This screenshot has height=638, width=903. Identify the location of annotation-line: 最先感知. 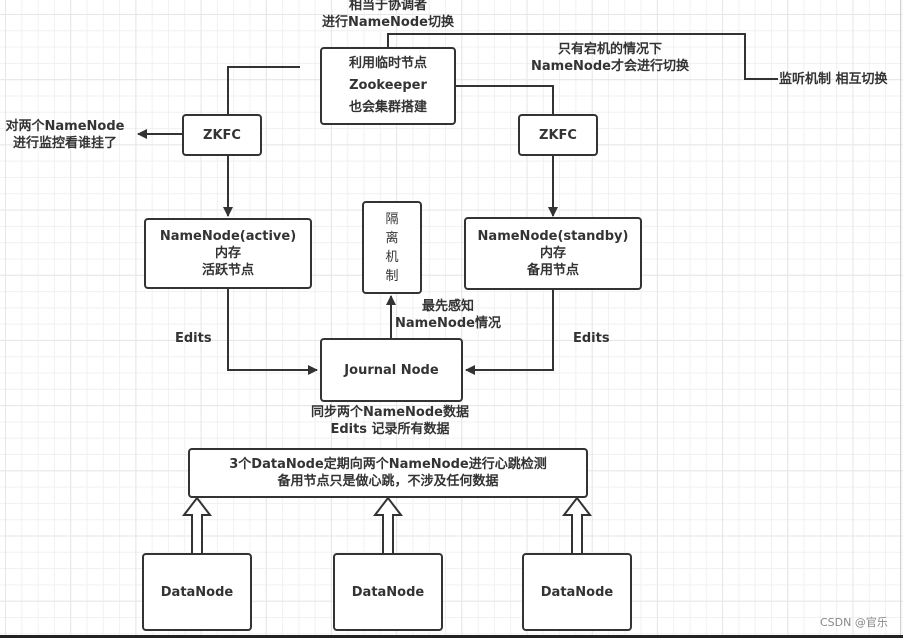
(447, 306).